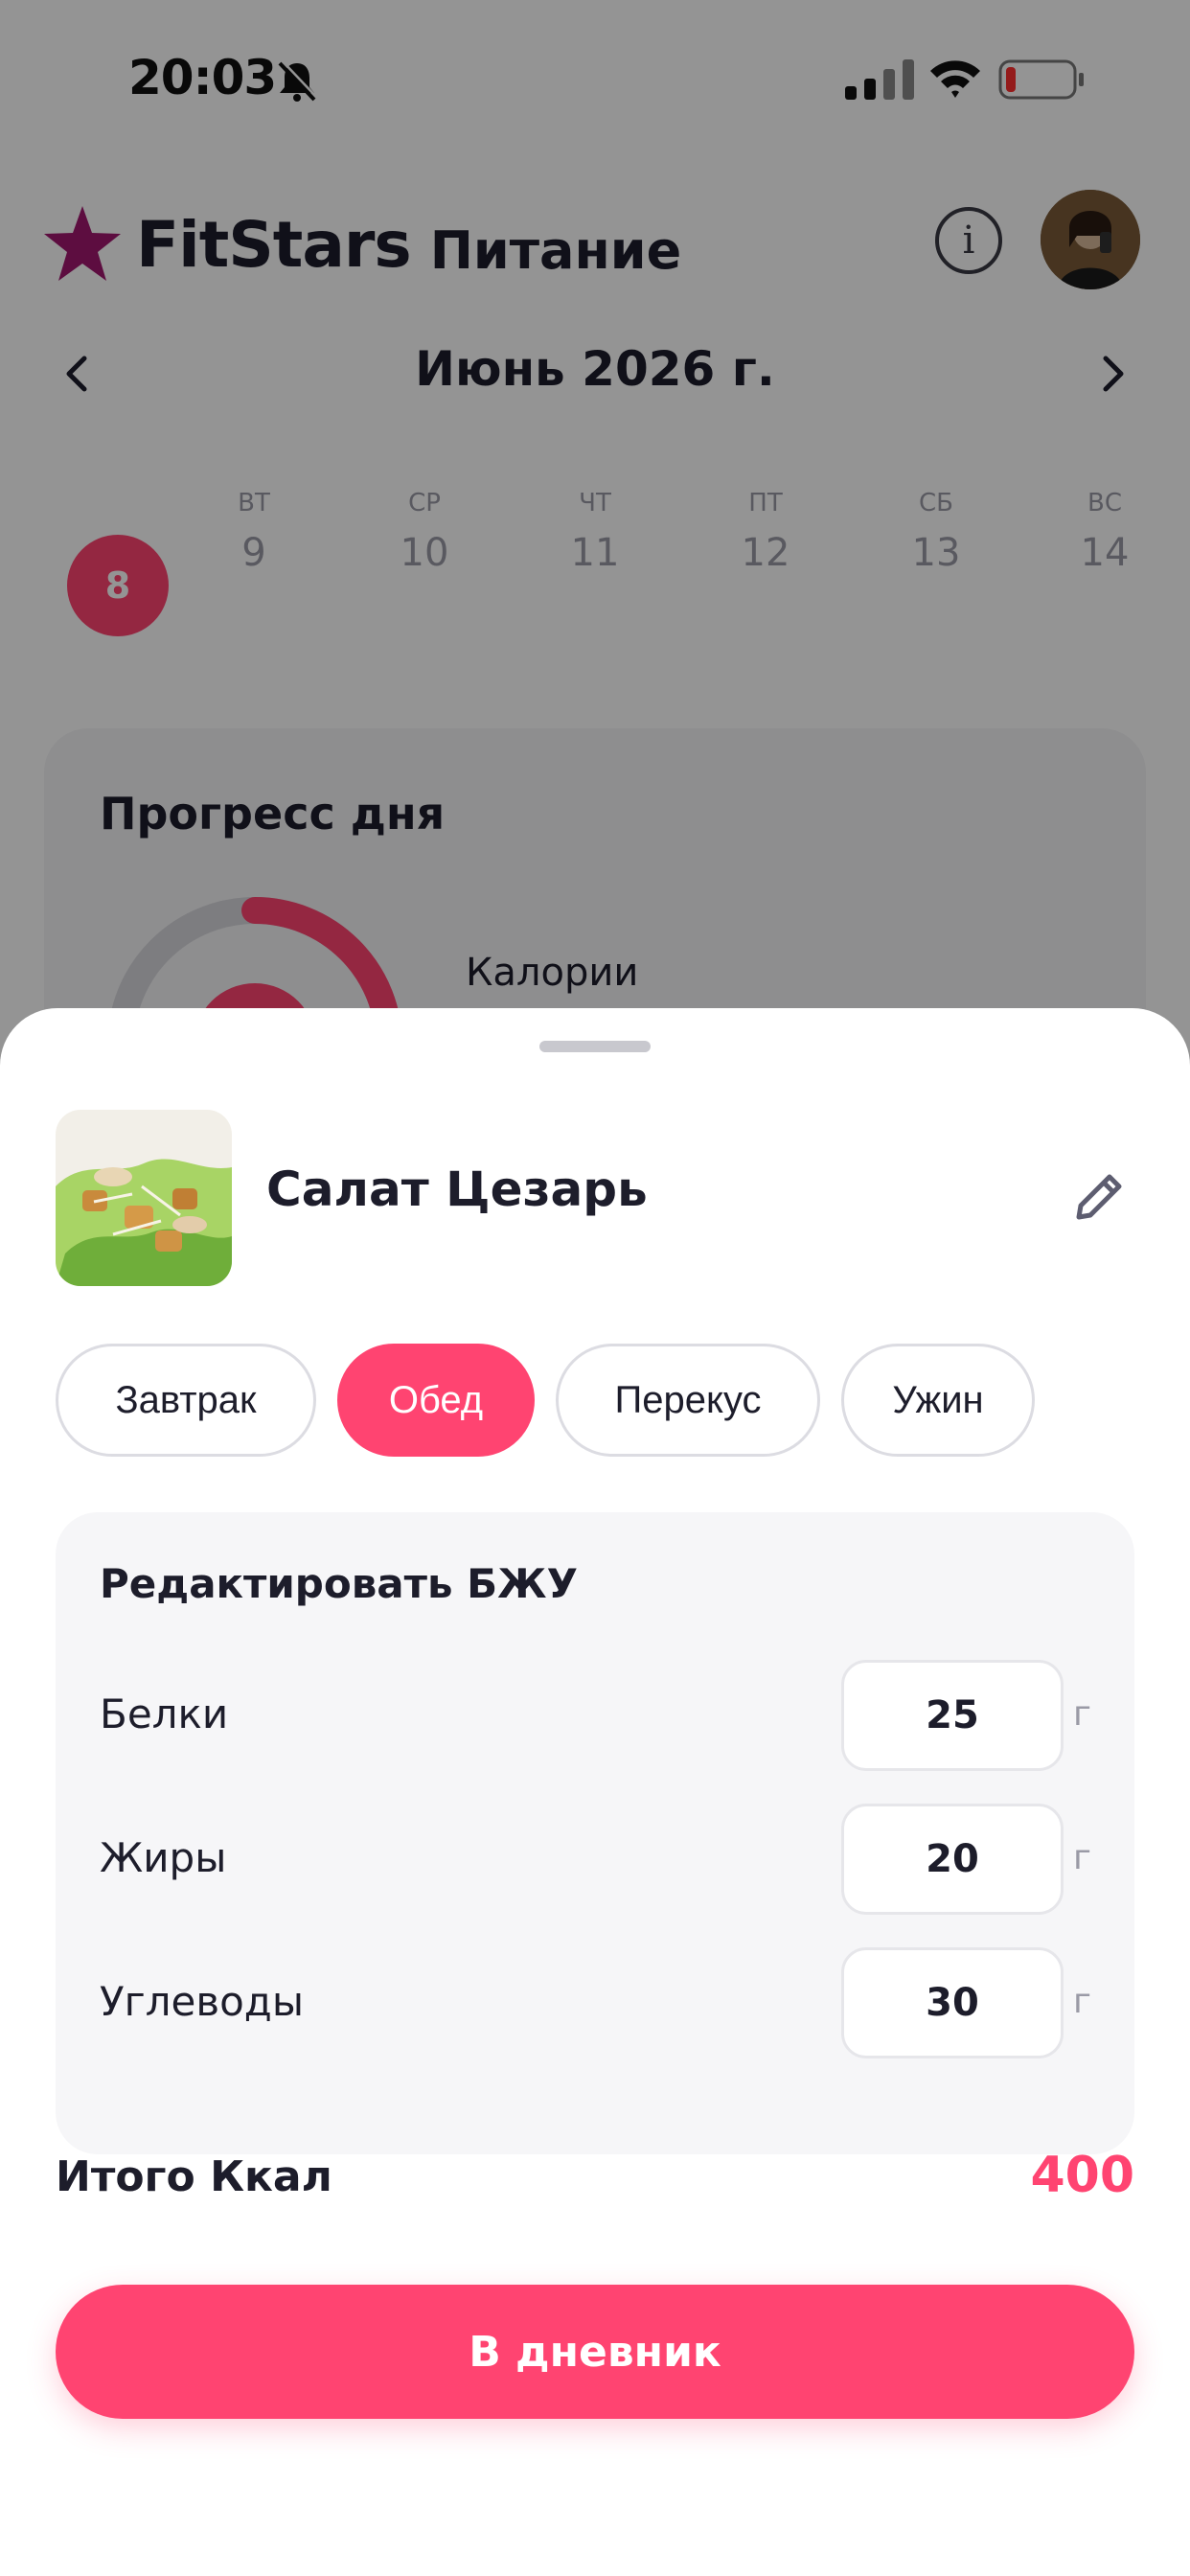 The width and height of the screenshot is (1190, 2576). I want to click on macro-row-fat: Жиры г, so click(595, 1859).